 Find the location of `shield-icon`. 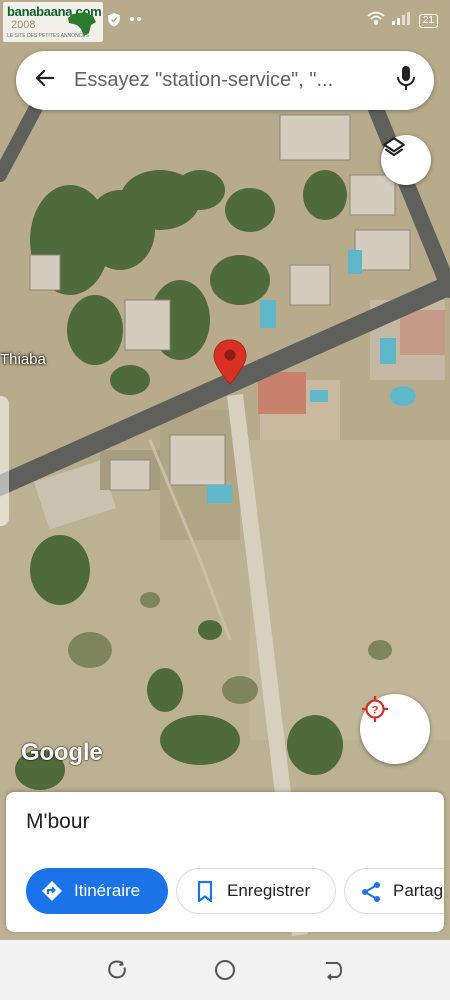

shield-icon is located at coordinates (114, 21).